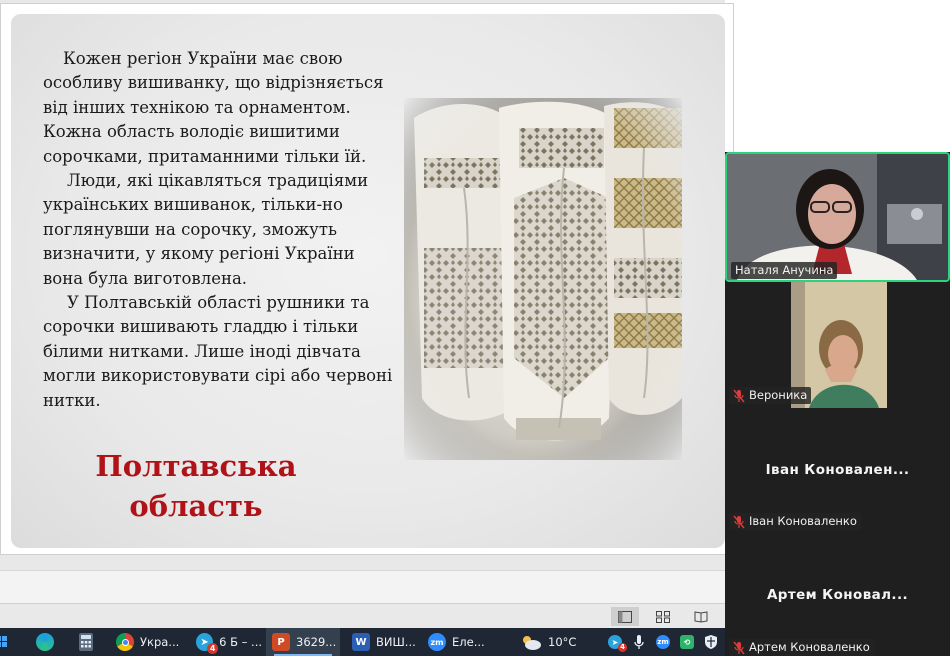  Describe the element at coordinates (809, 647) in the screenshot. I see `participant-name-4: Артем Коноваленко` at that location.